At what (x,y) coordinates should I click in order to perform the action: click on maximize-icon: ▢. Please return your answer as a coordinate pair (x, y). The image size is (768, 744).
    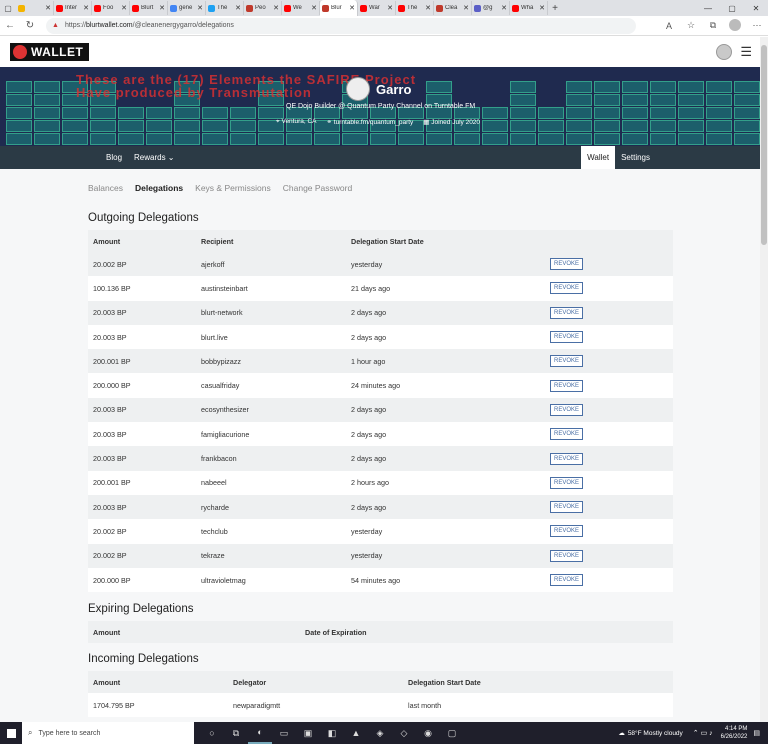
    Looking at the image, I should click on (732, 8).